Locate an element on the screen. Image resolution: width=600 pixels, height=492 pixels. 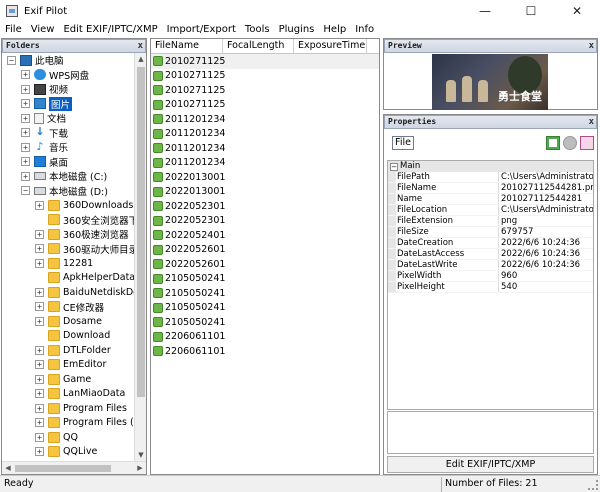
scroll-left-icon: ◀ is located at coordinates (8, 468).